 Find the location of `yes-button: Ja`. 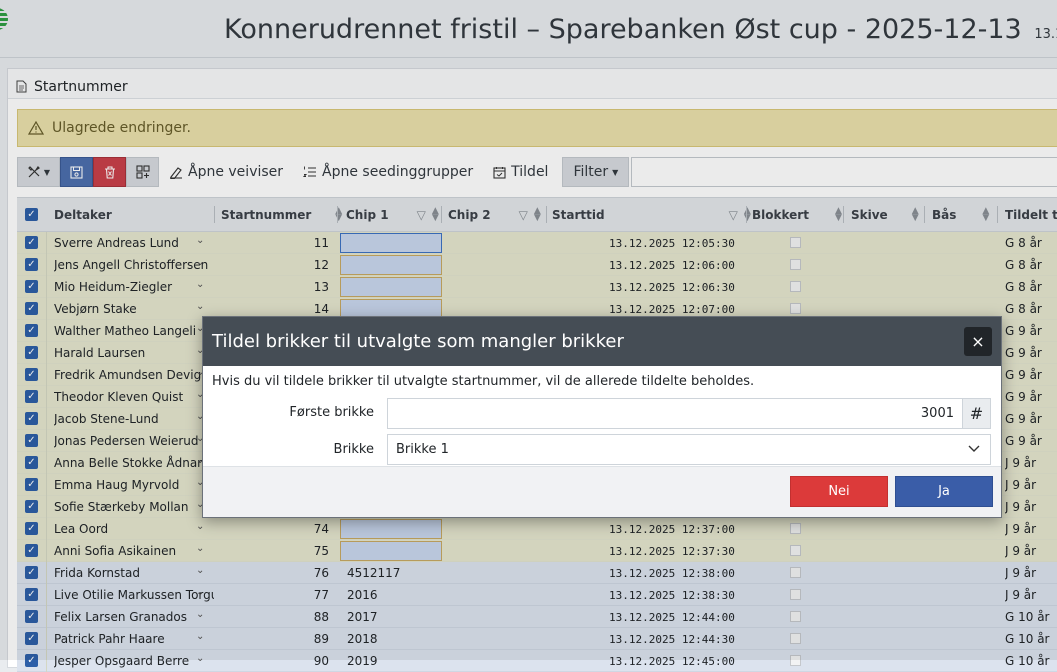

yes-button: Ja is located at coordinates (944, 491).